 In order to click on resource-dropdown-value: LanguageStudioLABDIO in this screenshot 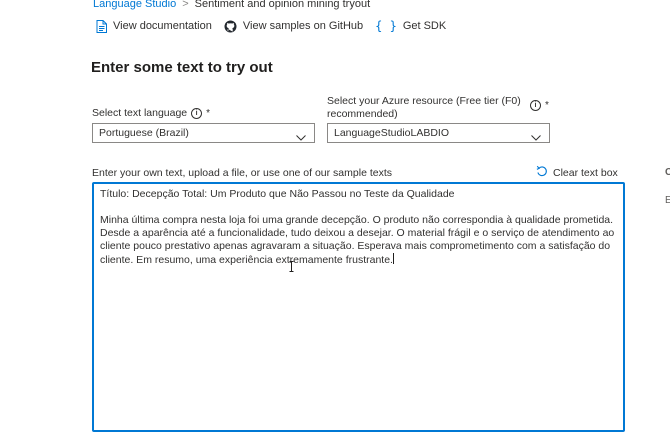, I will do `click(392, 133)`.